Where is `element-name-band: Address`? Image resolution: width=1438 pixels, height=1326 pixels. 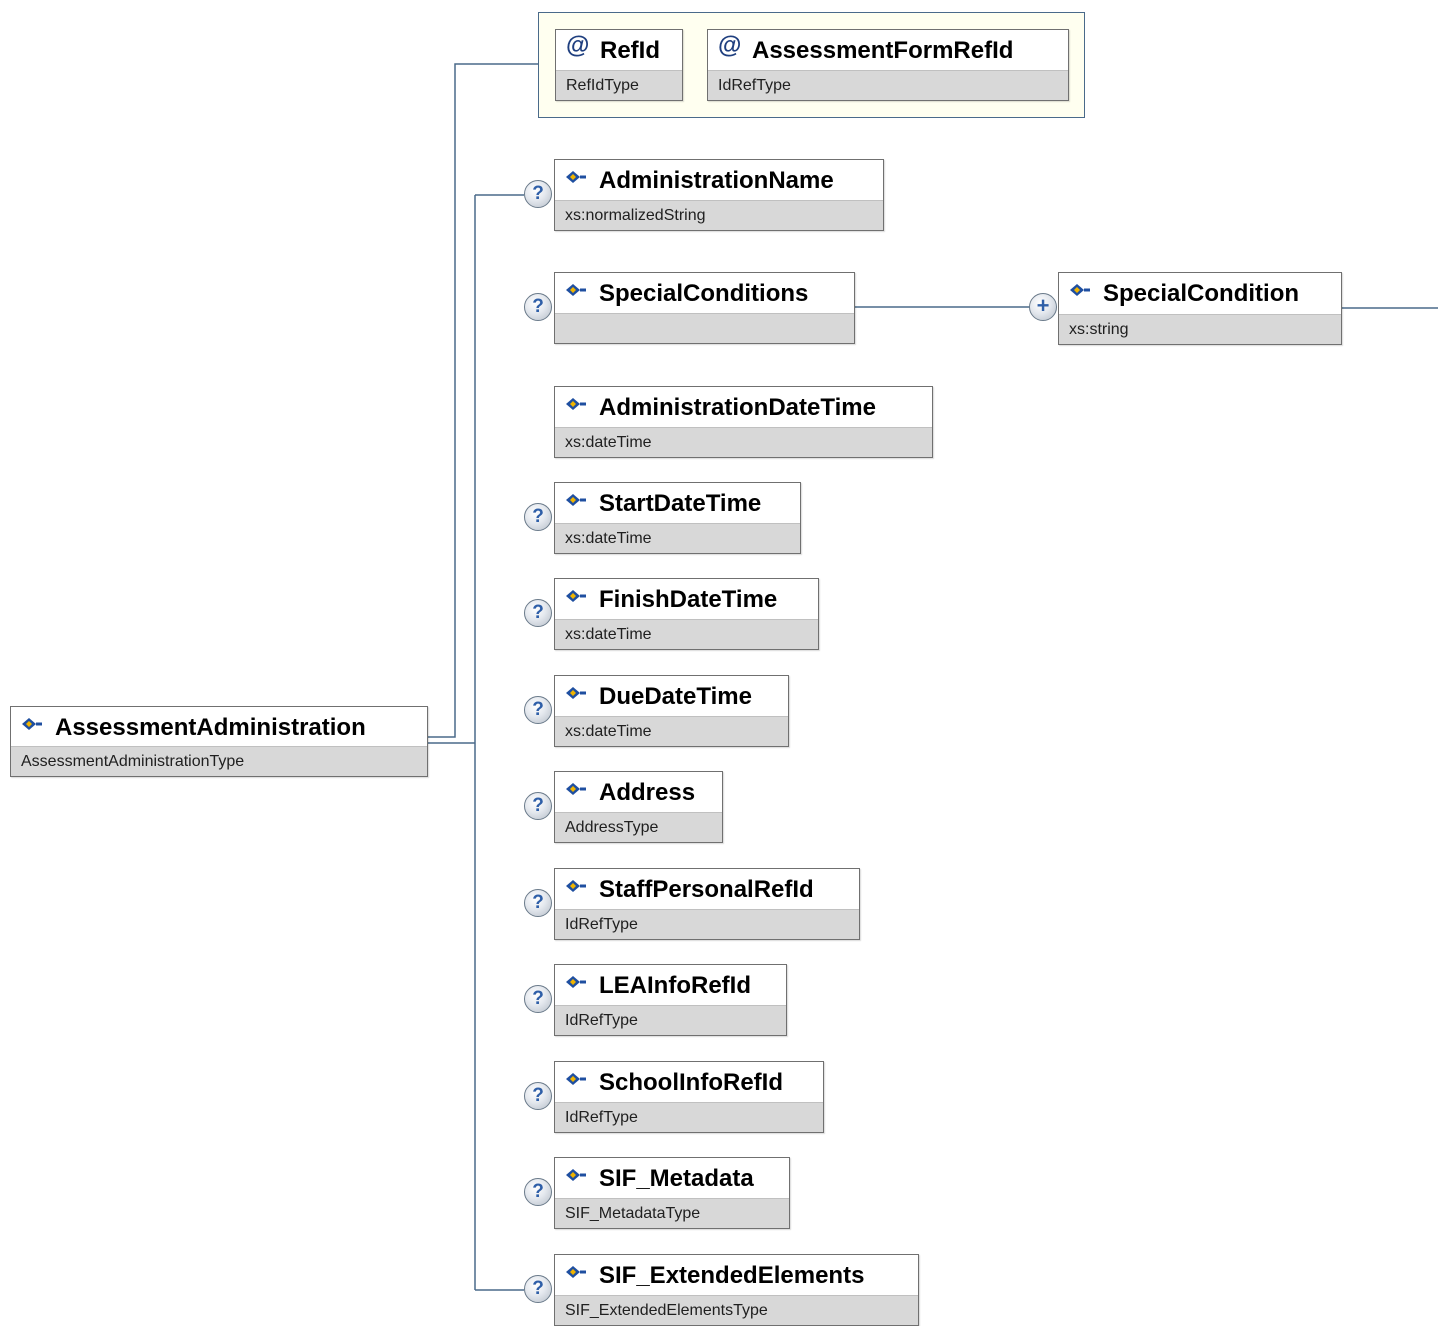 element-name-band: Address is located at coordinates (638, 793).